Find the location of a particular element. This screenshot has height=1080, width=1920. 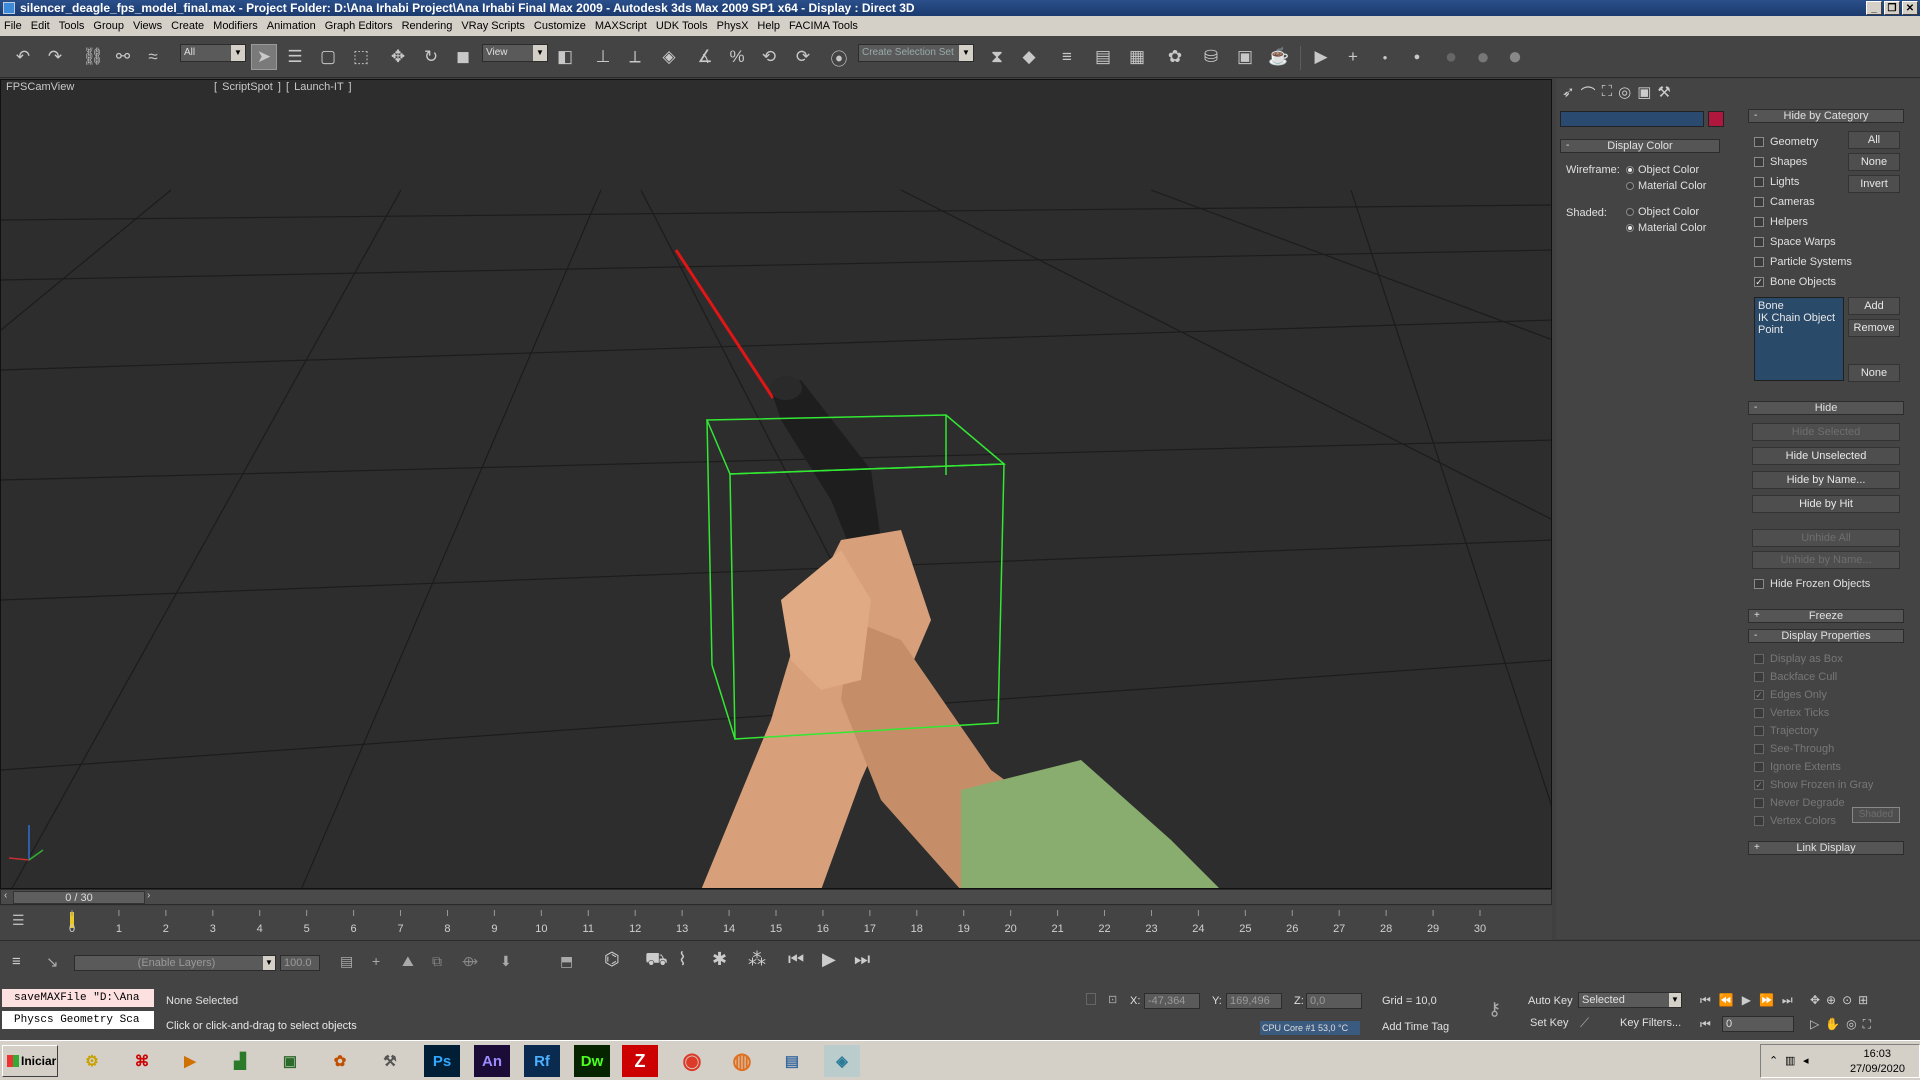

minimize-button: _ is located at coordinates (1874, 8).